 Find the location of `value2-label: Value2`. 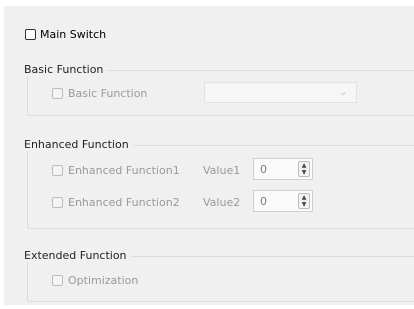

value2-label: Value2 is located at coordinates (222, 202).